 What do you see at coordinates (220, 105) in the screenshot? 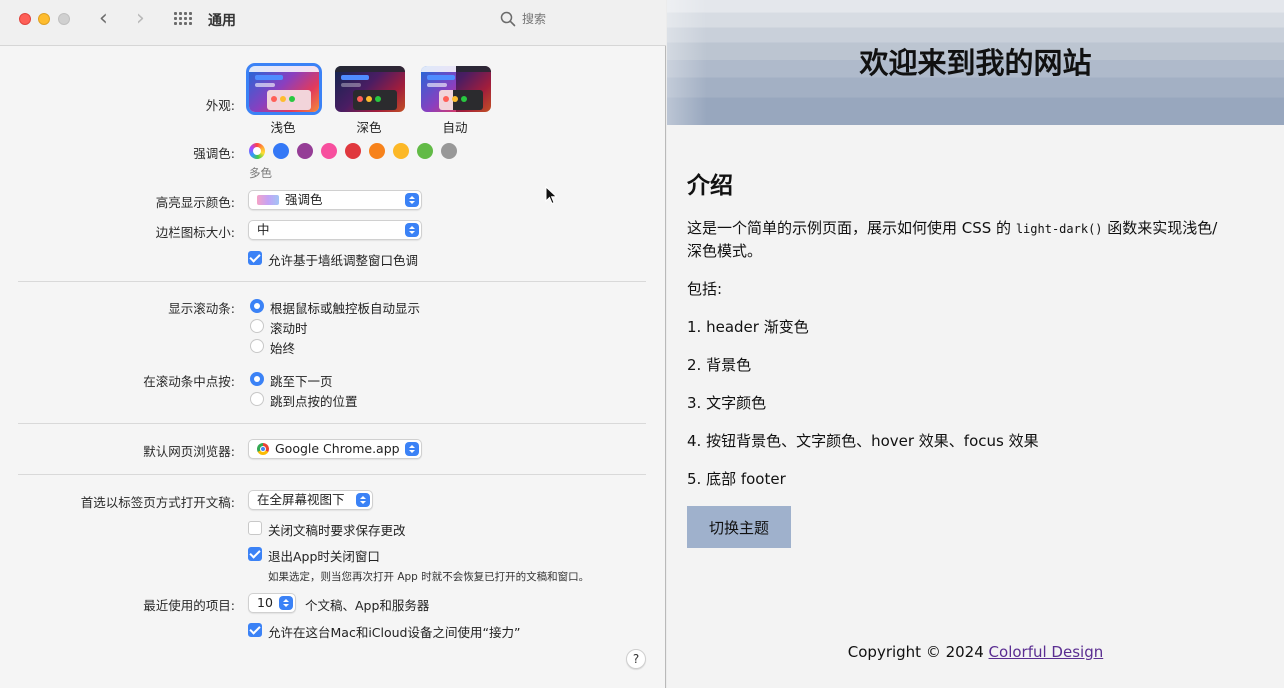
I see `appearance-label: 外观:` at bounding box center [220, 105].